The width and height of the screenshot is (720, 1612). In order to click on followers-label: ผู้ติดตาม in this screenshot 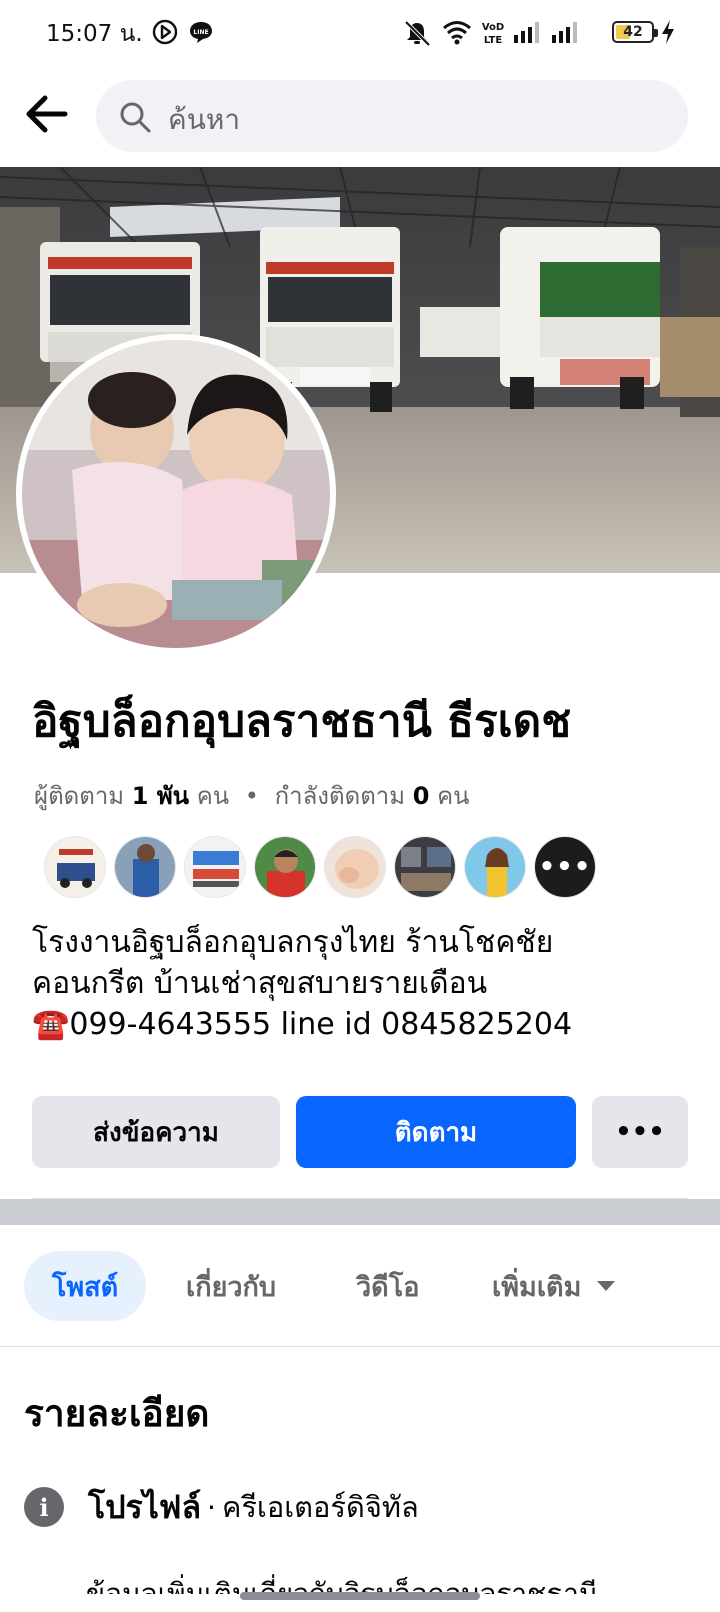, I will do `click(79, 796)`.